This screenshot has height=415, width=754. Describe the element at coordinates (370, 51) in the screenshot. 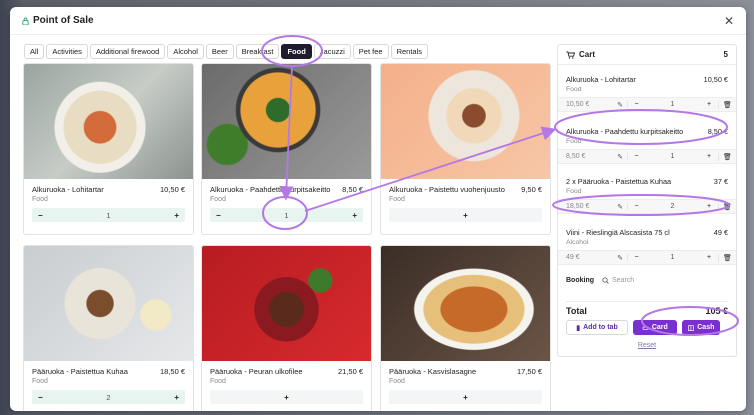

I see `tab-pet-fee: Pet fee` at that location.